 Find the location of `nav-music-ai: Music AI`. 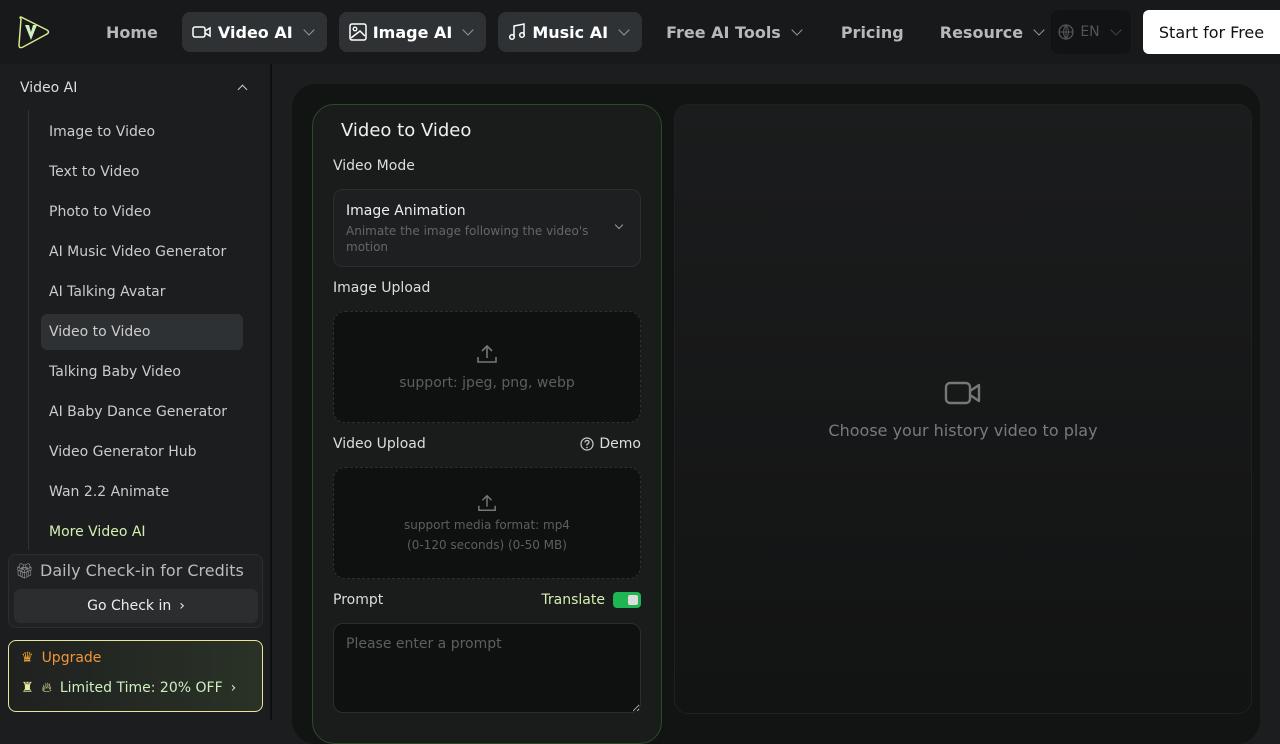

nav-music-ai: Music AI is located at coordinates (570, 32).